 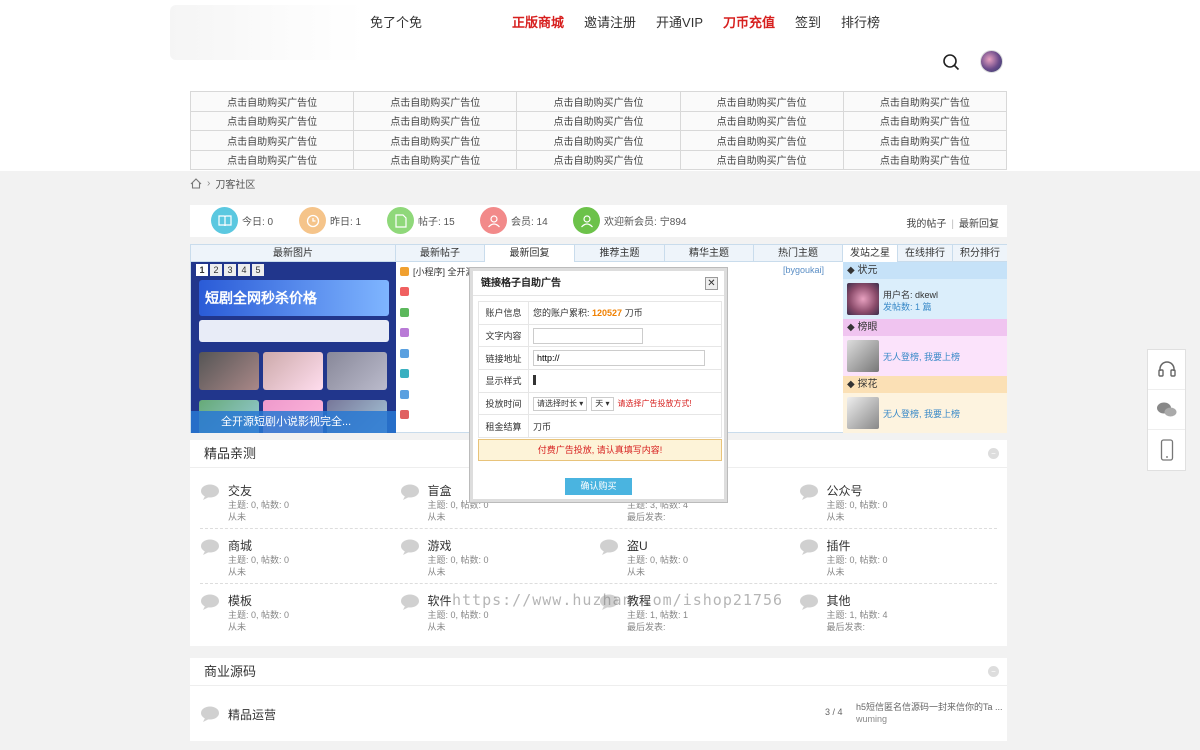 What do you see at coordinates (293, 253) in the screenshot?
I see `tab-latest-images: 最新图片` at bounding box center [293, 253].